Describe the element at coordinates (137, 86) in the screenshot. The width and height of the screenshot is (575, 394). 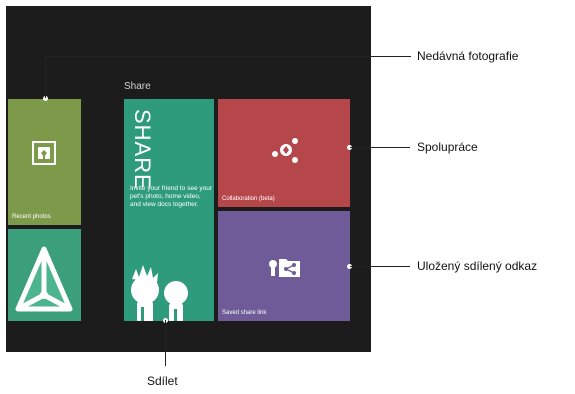
I see `group-title: Share` at that location.